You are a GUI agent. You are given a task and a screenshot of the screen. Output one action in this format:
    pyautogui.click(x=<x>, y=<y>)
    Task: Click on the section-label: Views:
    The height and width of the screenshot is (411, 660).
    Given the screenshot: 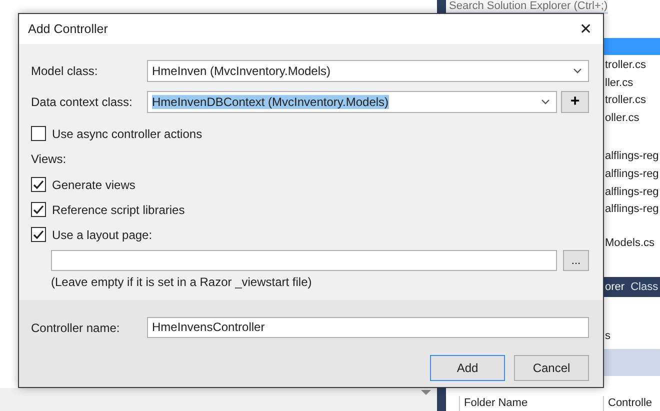 What is the action you would take?
    pyautogui.click(x=48, y=159)
    